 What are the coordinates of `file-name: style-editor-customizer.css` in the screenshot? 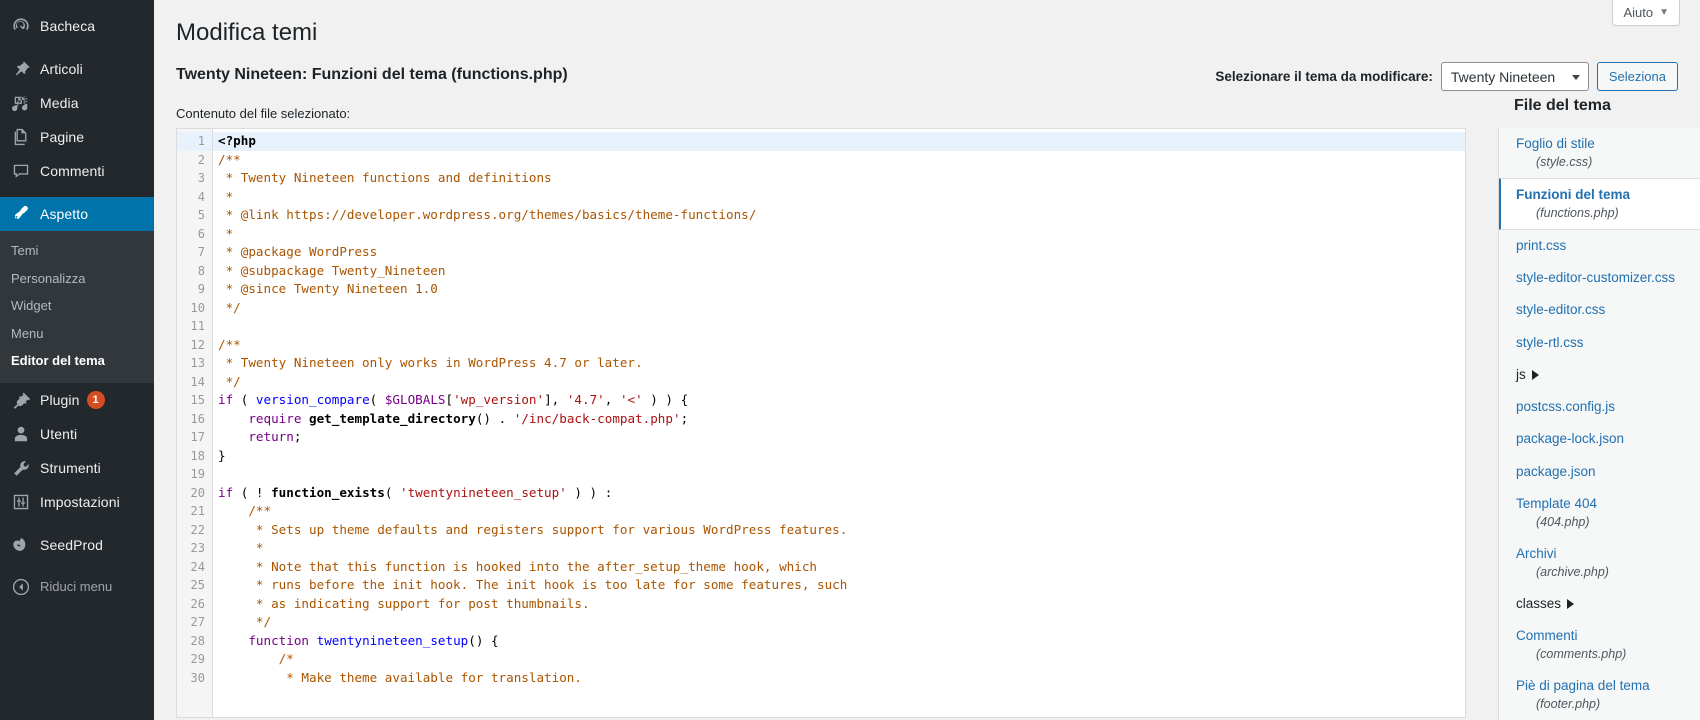 It's located at (1596, 278).